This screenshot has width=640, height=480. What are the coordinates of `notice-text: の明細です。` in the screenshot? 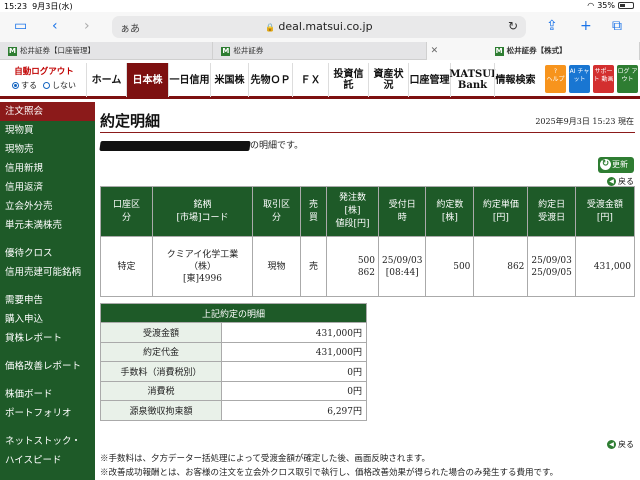 It's located at (201, 144).